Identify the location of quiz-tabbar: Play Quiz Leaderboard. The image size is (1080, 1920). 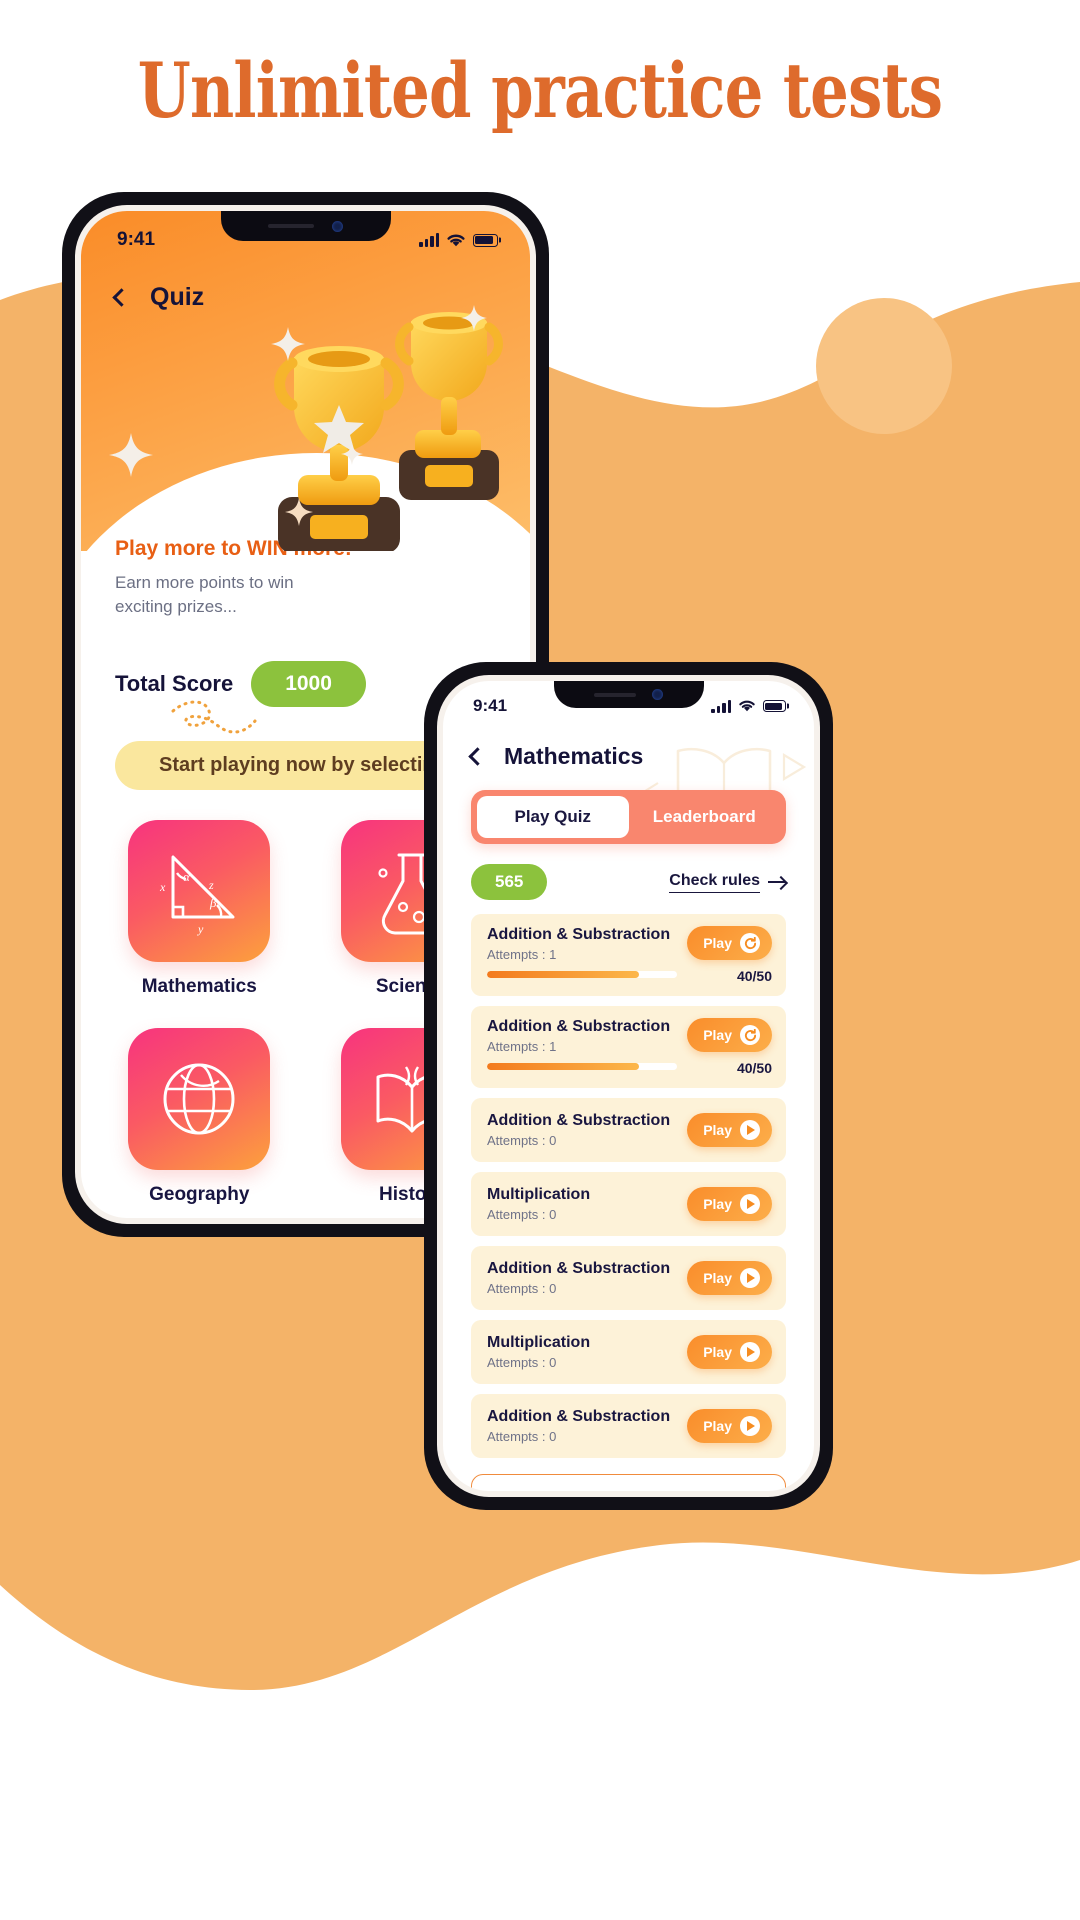
(628, 817).